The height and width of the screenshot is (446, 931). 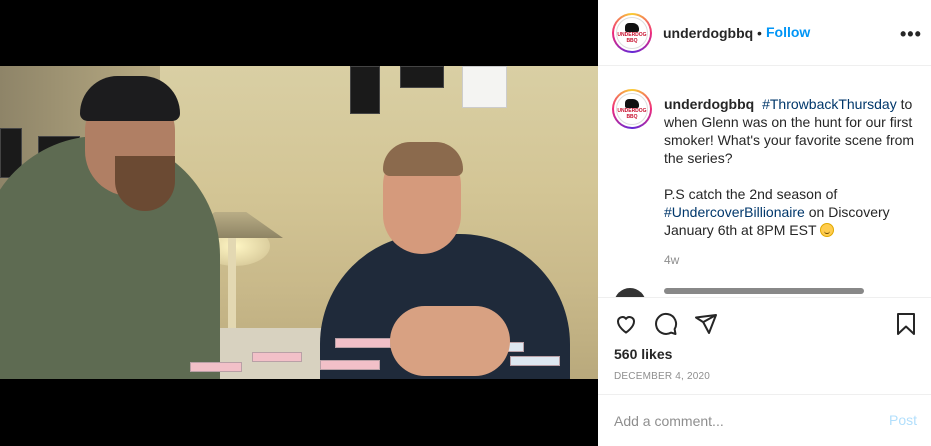 I want to click on share-icon, so click(x=708, y=326).